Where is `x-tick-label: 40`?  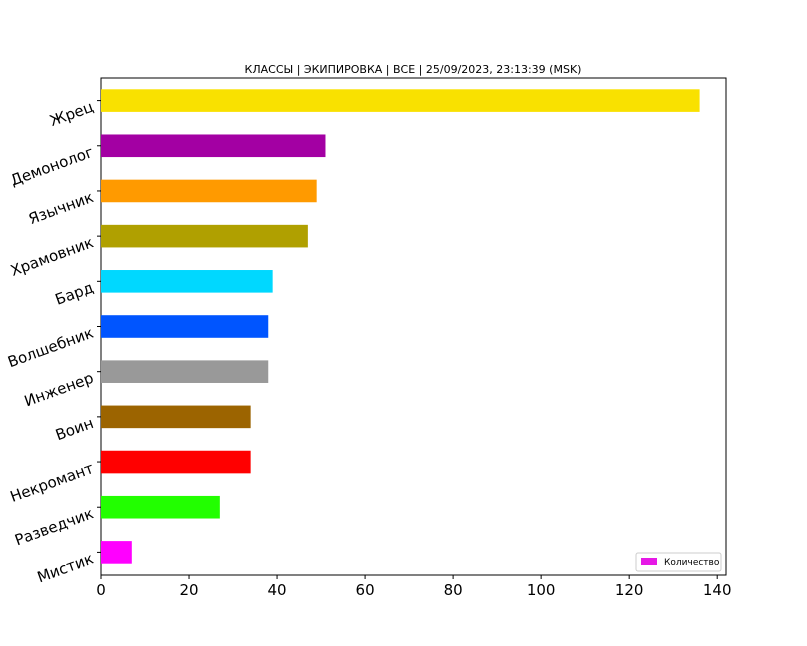
x-tick-label: 40 is located at coordinates (277, 590).